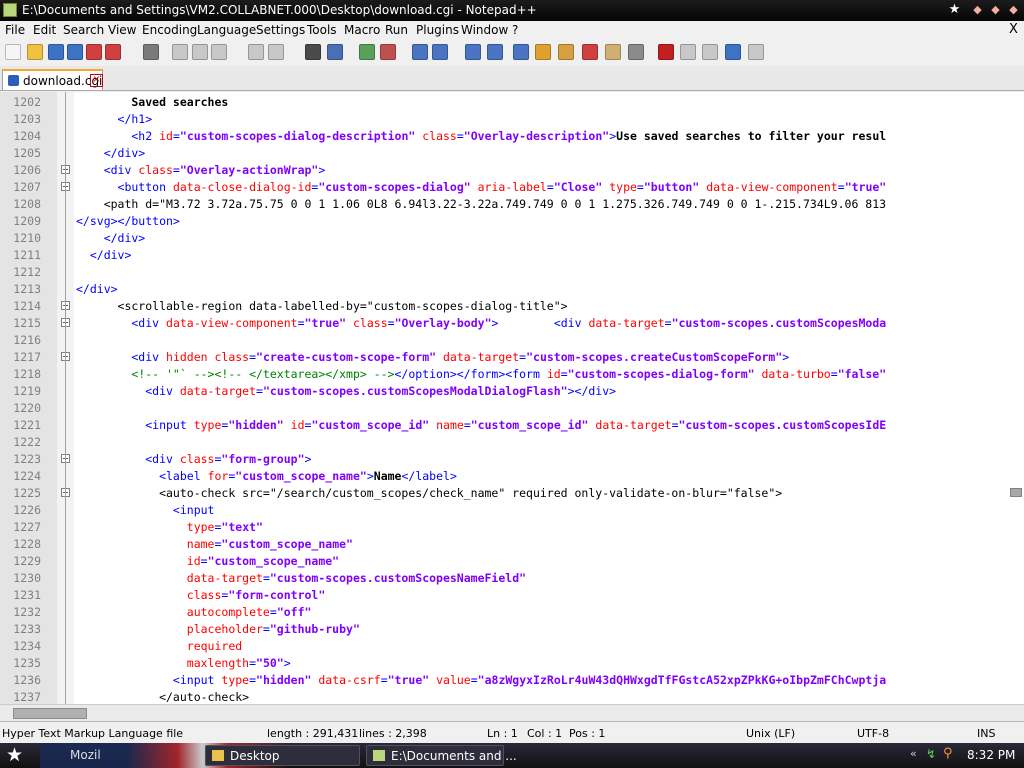 The width and height of the screenshot is (1024, 768). What do you see at coordinates (512, 663) in the screenshot?
I see `code-line: 1235 maxlength="50">` at bounding box center [512, 663].